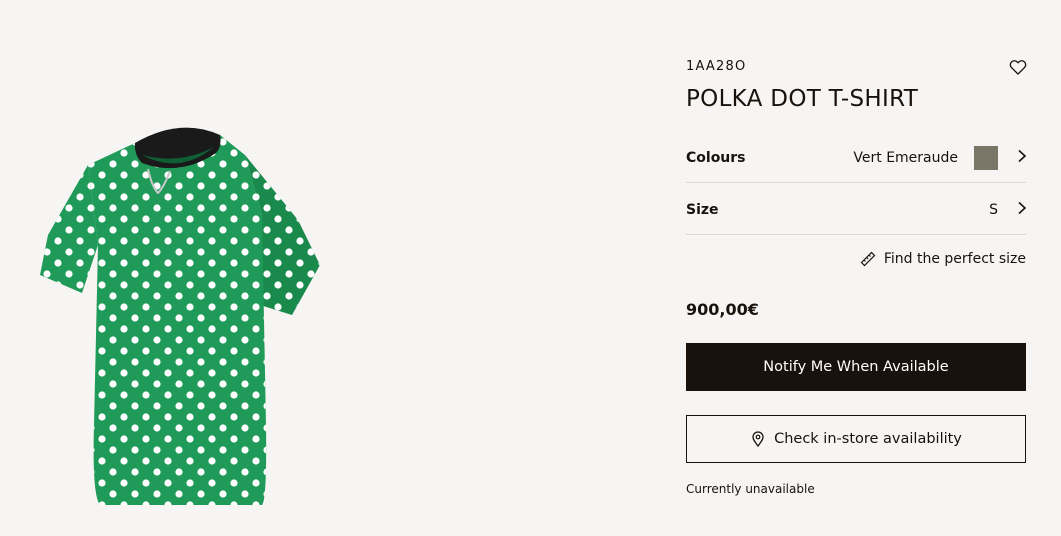  Describe the element at coordinates (905, 158) in the screenshot. I see `colours-value: Vert Emeraude` at that location.